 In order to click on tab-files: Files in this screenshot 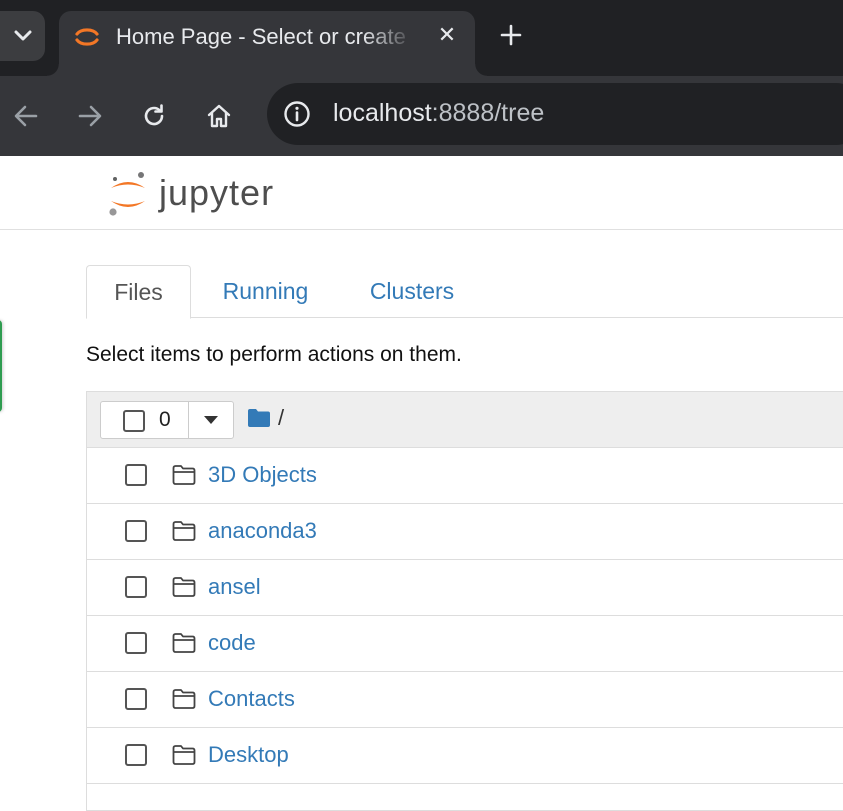, I will do `click(138, 292)`.